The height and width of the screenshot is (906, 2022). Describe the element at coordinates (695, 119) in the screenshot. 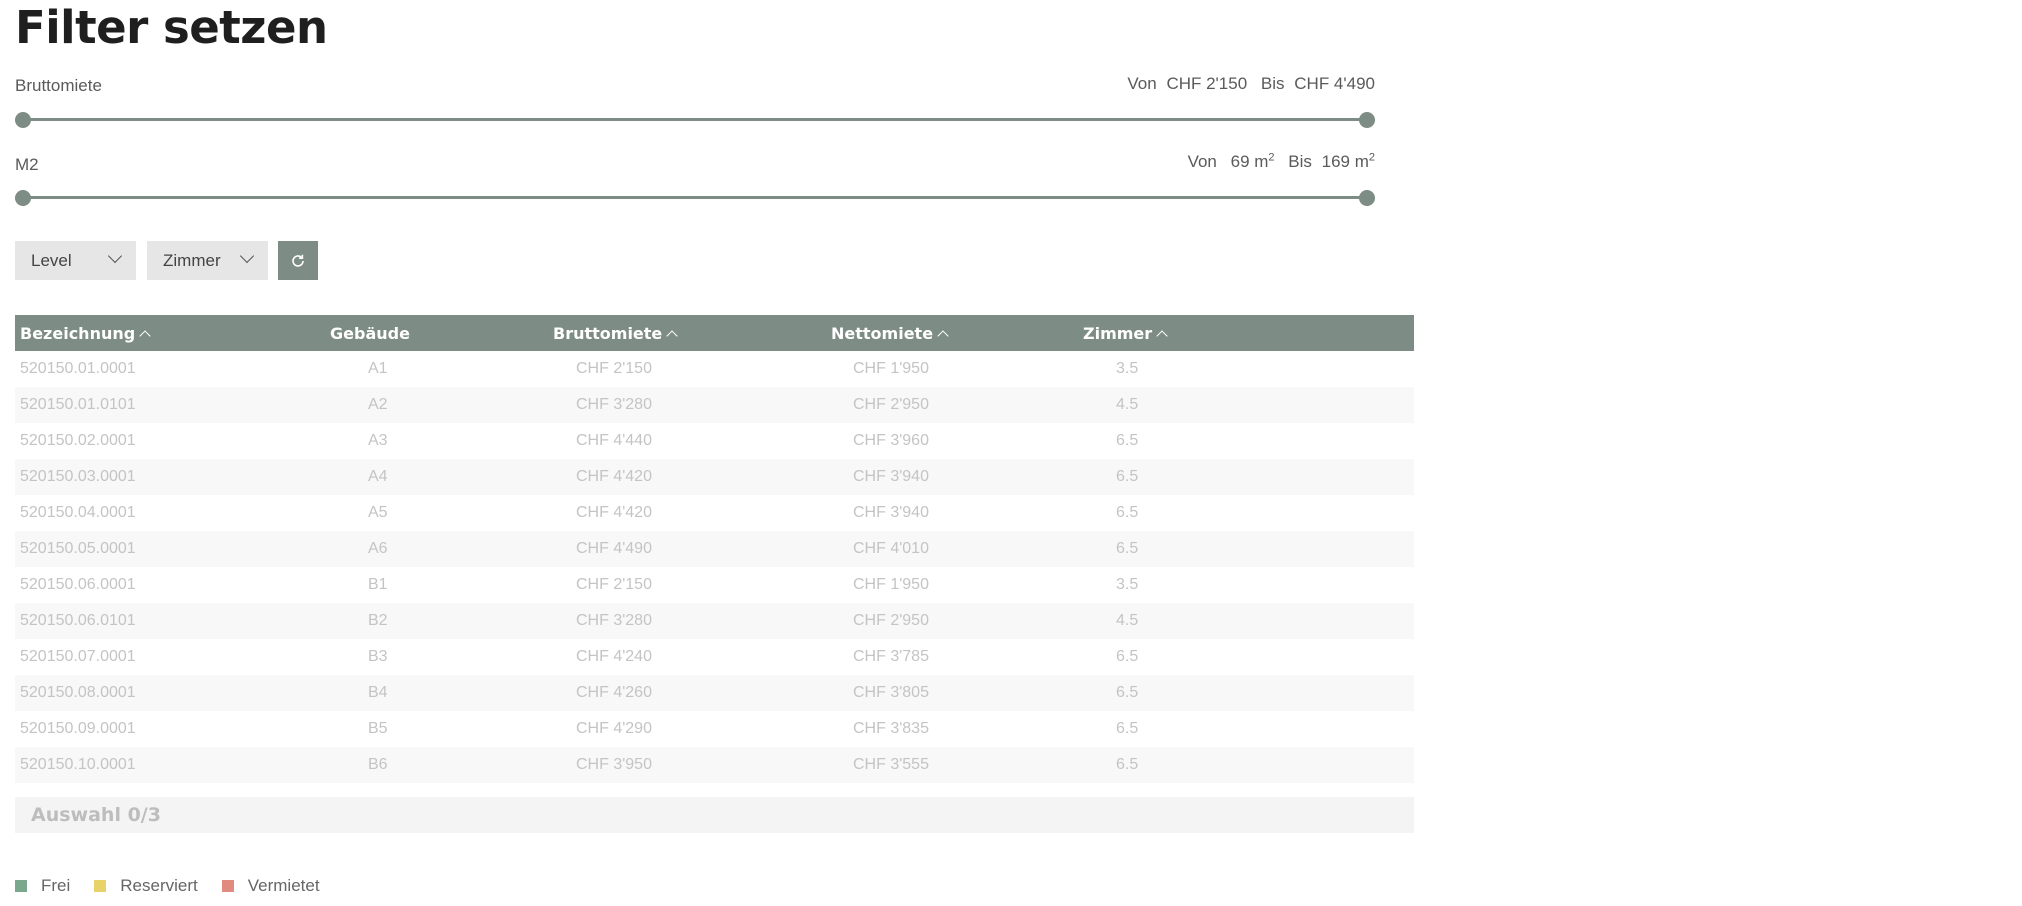

I see `rent-slider-track` at that location.